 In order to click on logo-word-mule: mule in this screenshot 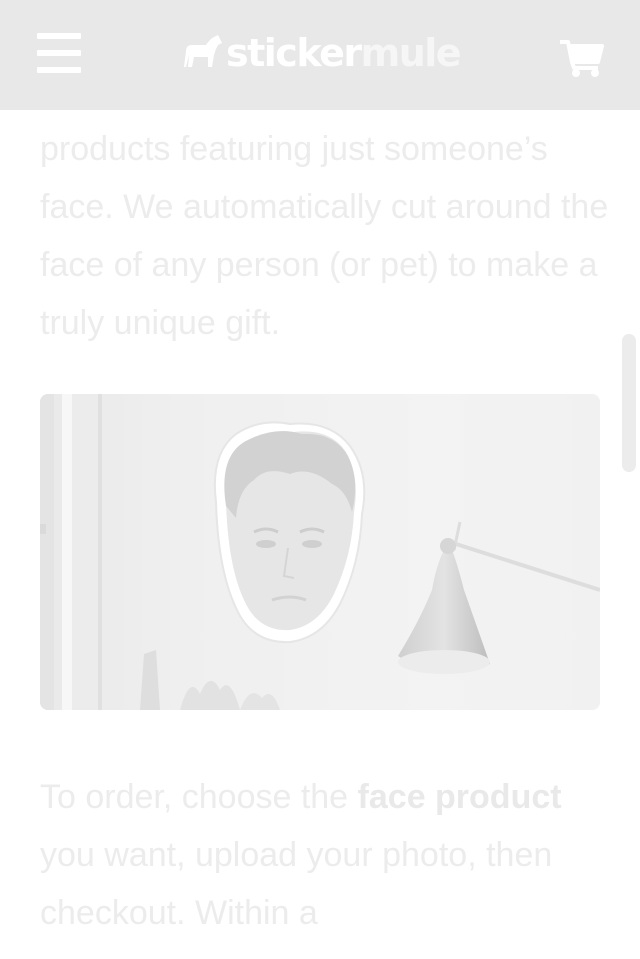, I will do `click(411, 53)`.